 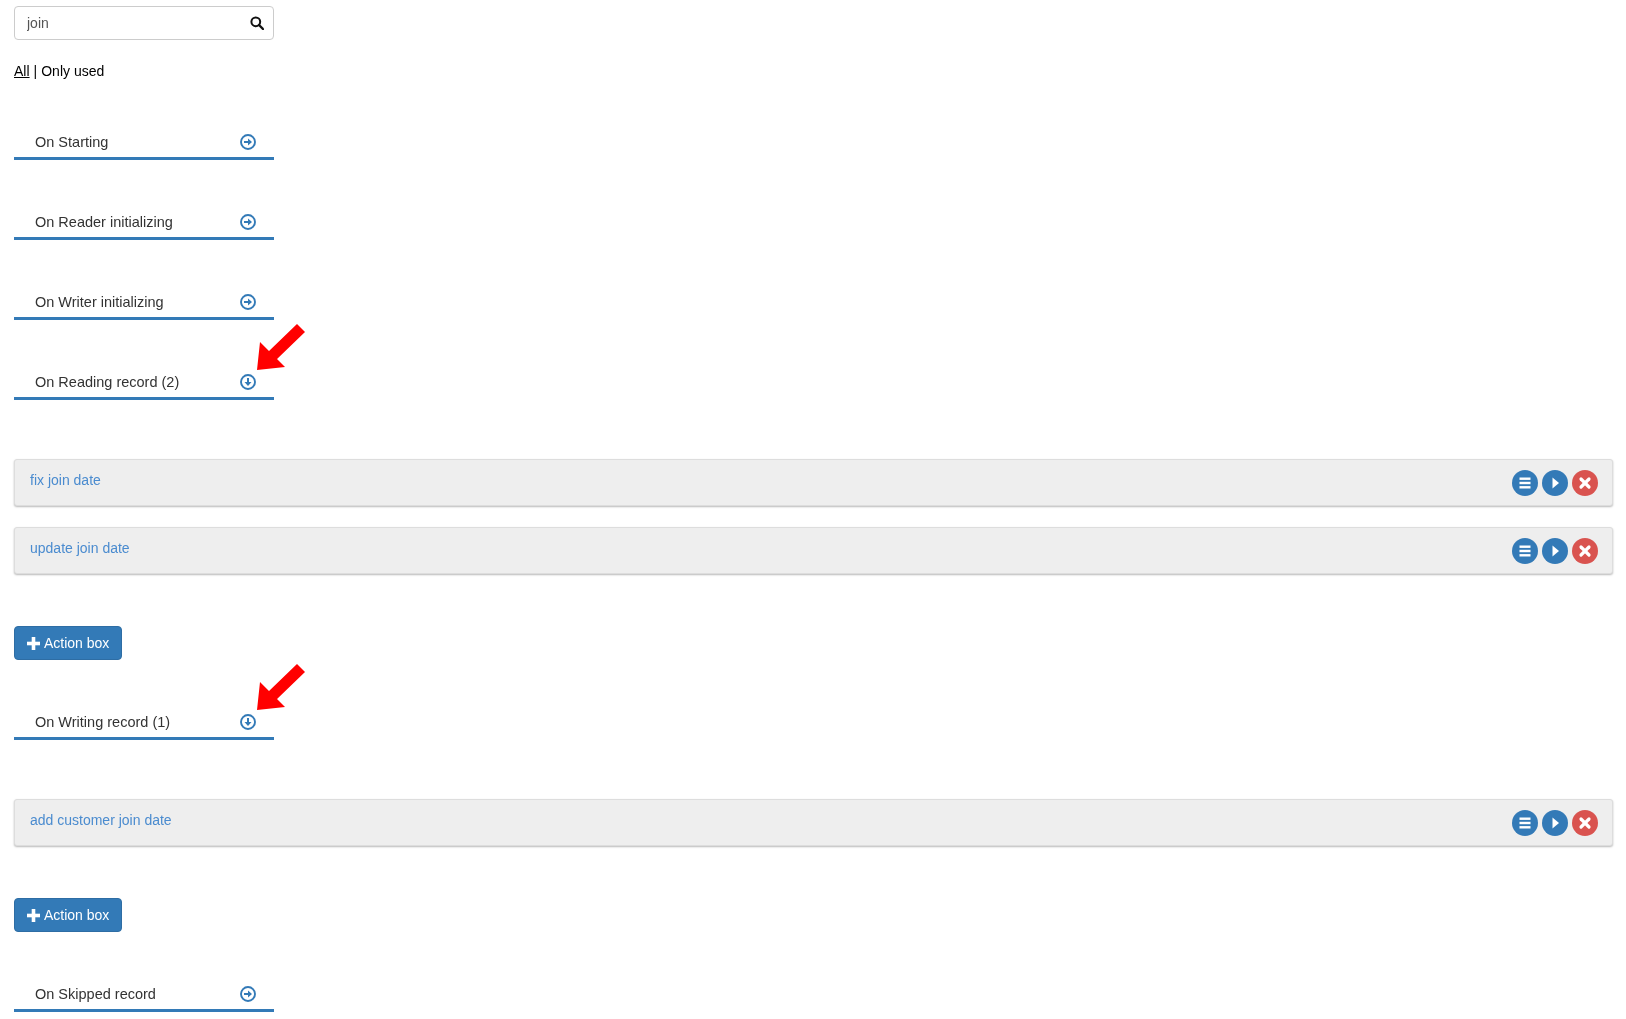 What do you see at coordinates (257, 23) in the screenshot?
I see `search-icon` at bounding box center [257, 23].